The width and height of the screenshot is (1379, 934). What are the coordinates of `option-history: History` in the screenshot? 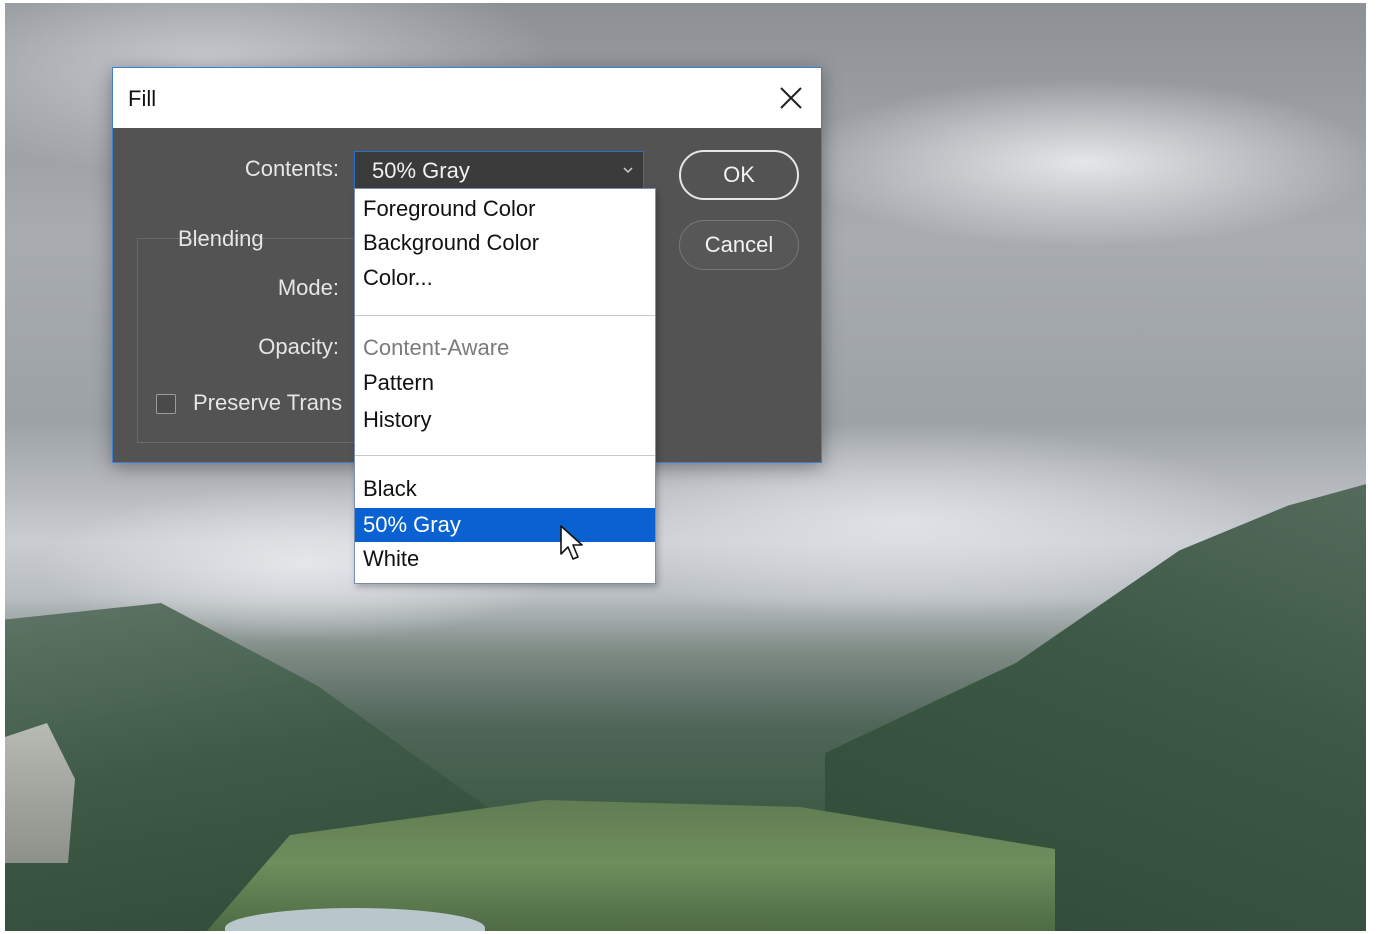 It's located at (505, 420).